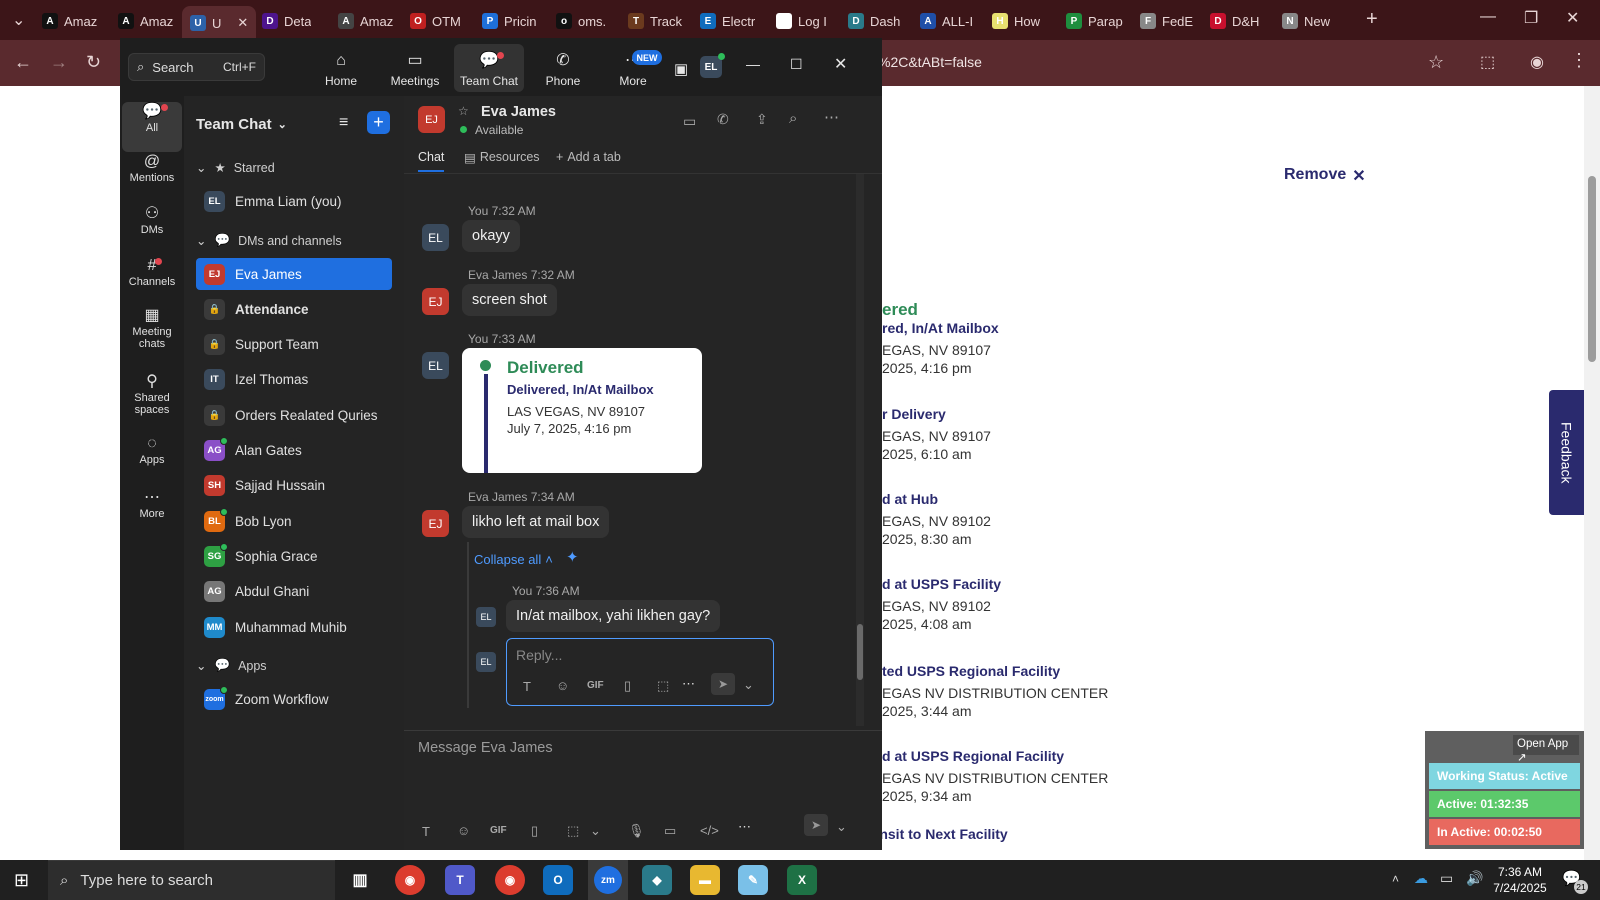  Describe the element at coordinates (152, 169) in the screenshot. I see `rail-mentions: @ Mentions` at that location.